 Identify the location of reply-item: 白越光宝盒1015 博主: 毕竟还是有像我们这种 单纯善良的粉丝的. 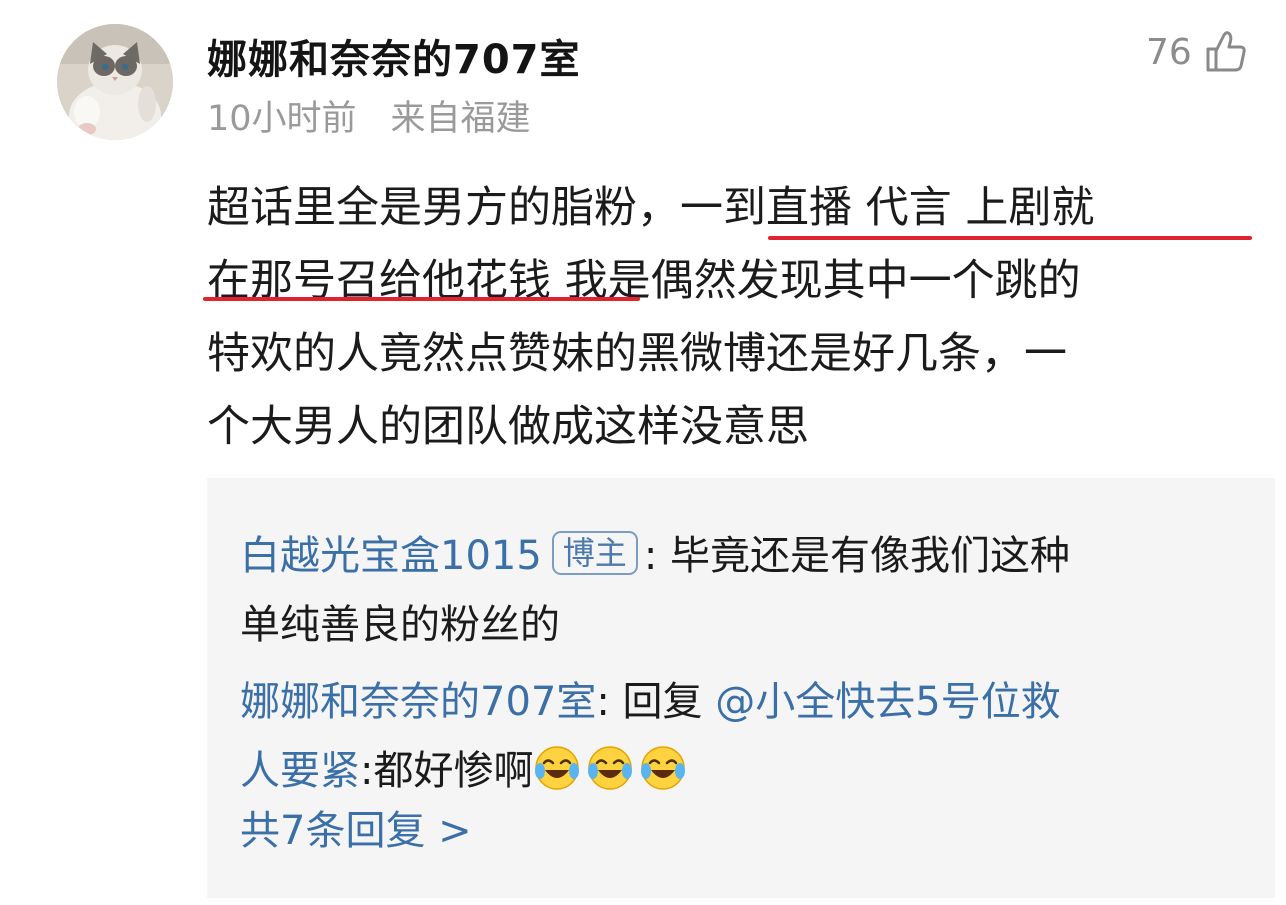
(750, 591).